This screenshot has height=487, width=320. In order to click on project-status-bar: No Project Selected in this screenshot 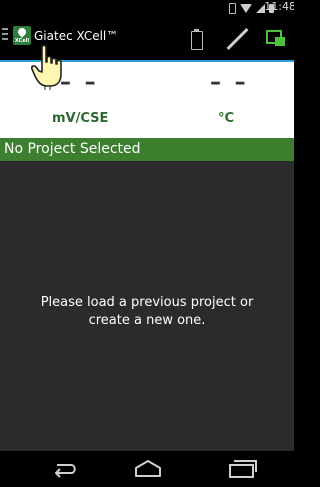, I will do `click(147, 149)`.